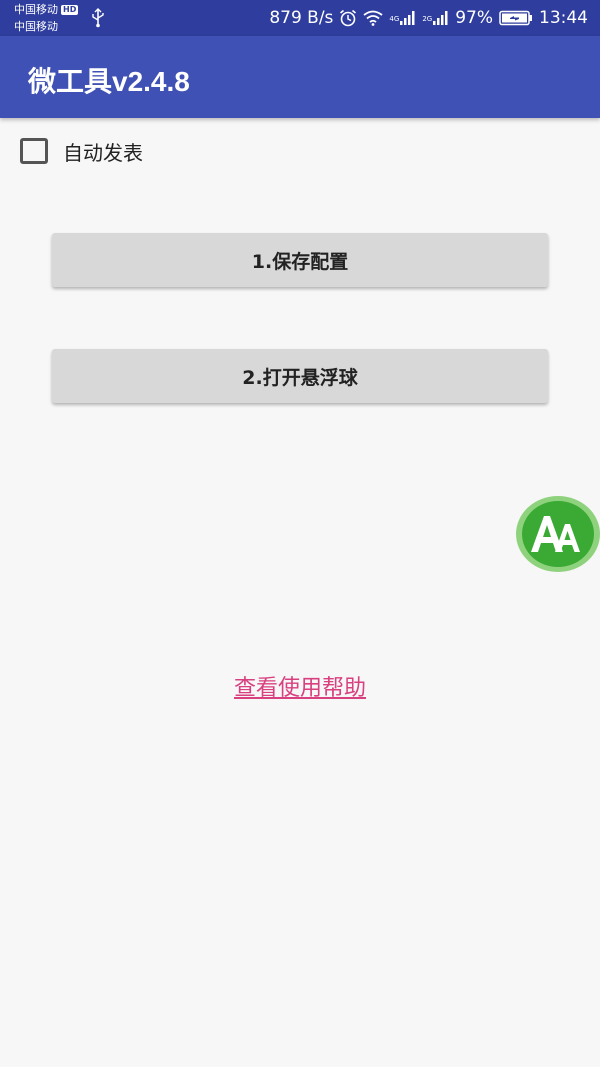 This screenshot has width=600, height=1067. I want to click on carrier-2-label: 中国移动, so click(36, 26).